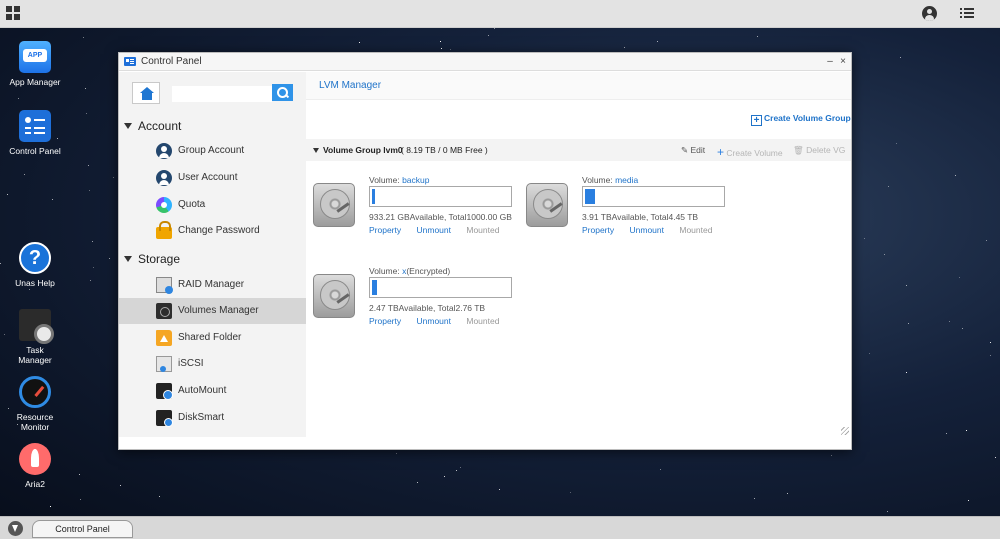  What do you see at coordinates (212, 418) in the screenshot?
I see `sidebar-item-disksmart: DiskSmart` at bounding box center [212, 418].